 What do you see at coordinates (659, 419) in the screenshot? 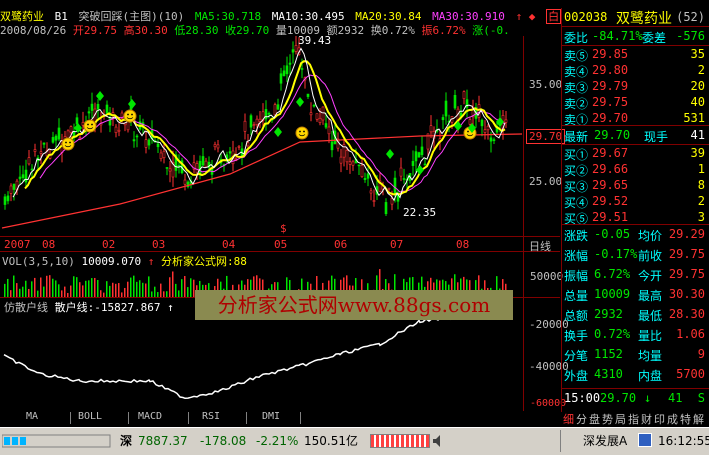
I see `quote-menu-item: 印` at bounding box center [659, 419].